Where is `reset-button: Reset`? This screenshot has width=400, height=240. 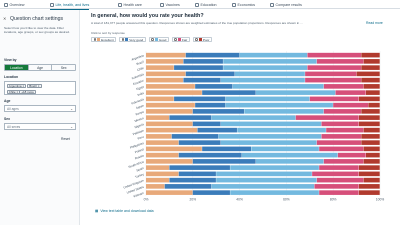 reset-button: Reset is located at coordinates (65, 139).